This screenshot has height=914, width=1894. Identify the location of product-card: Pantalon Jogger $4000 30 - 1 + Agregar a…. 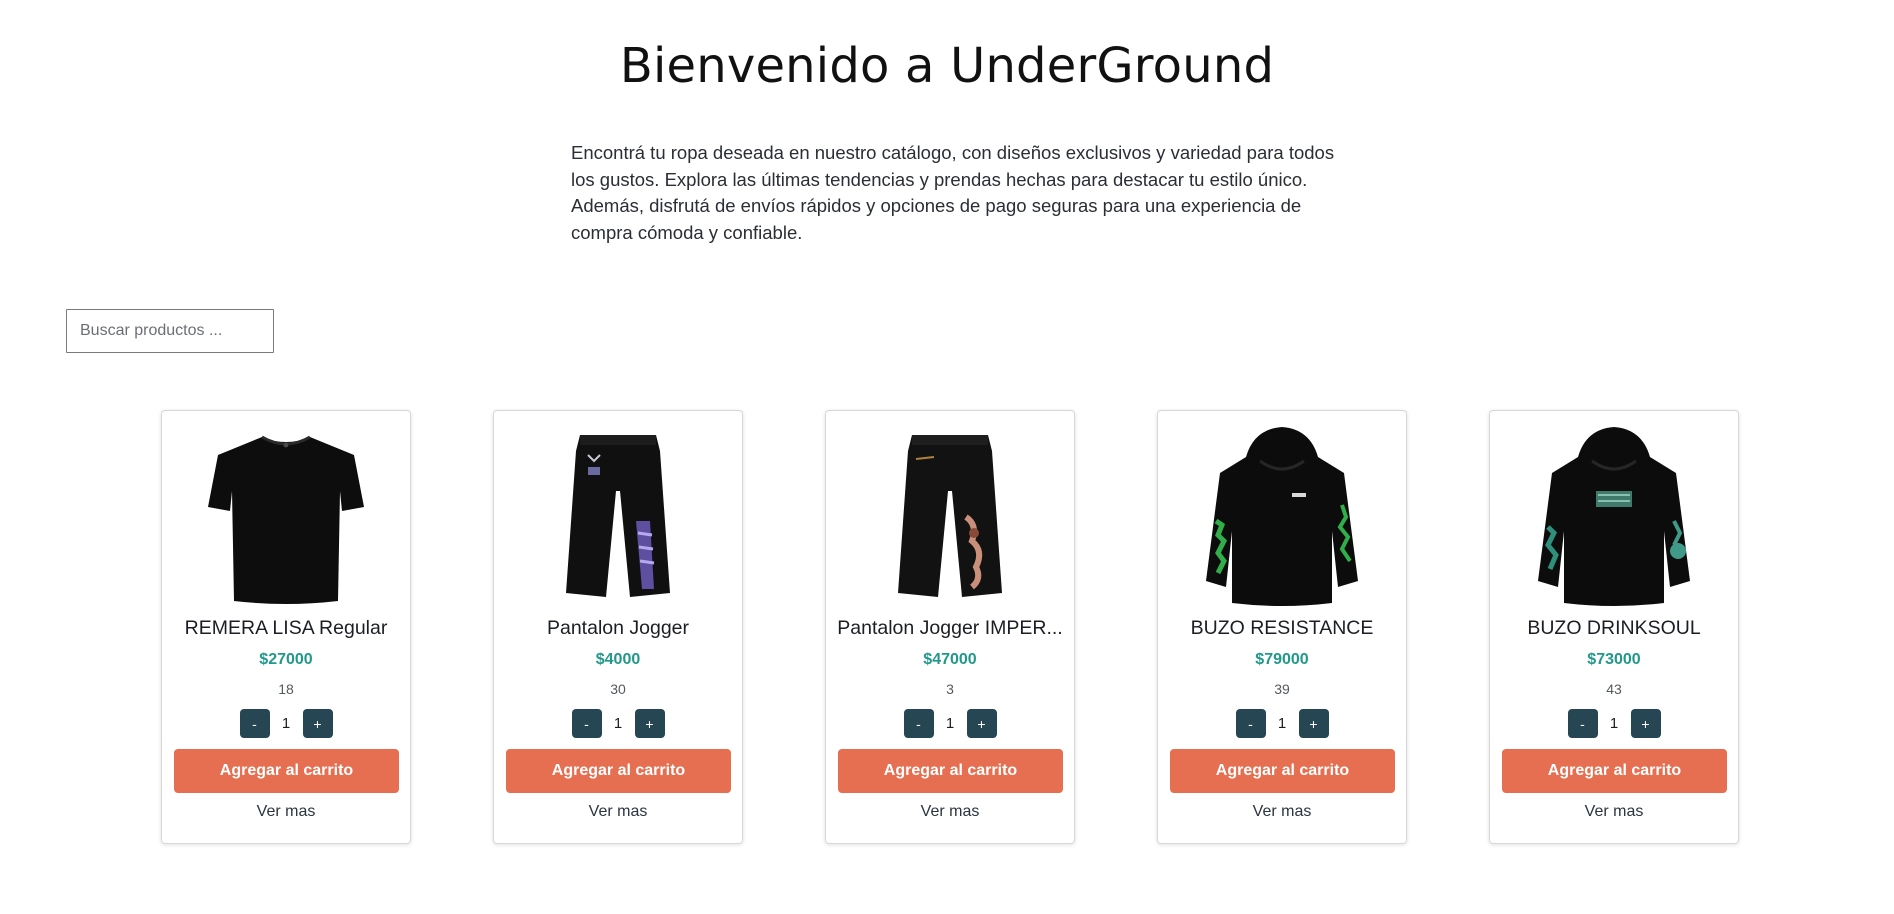
(618, 627).